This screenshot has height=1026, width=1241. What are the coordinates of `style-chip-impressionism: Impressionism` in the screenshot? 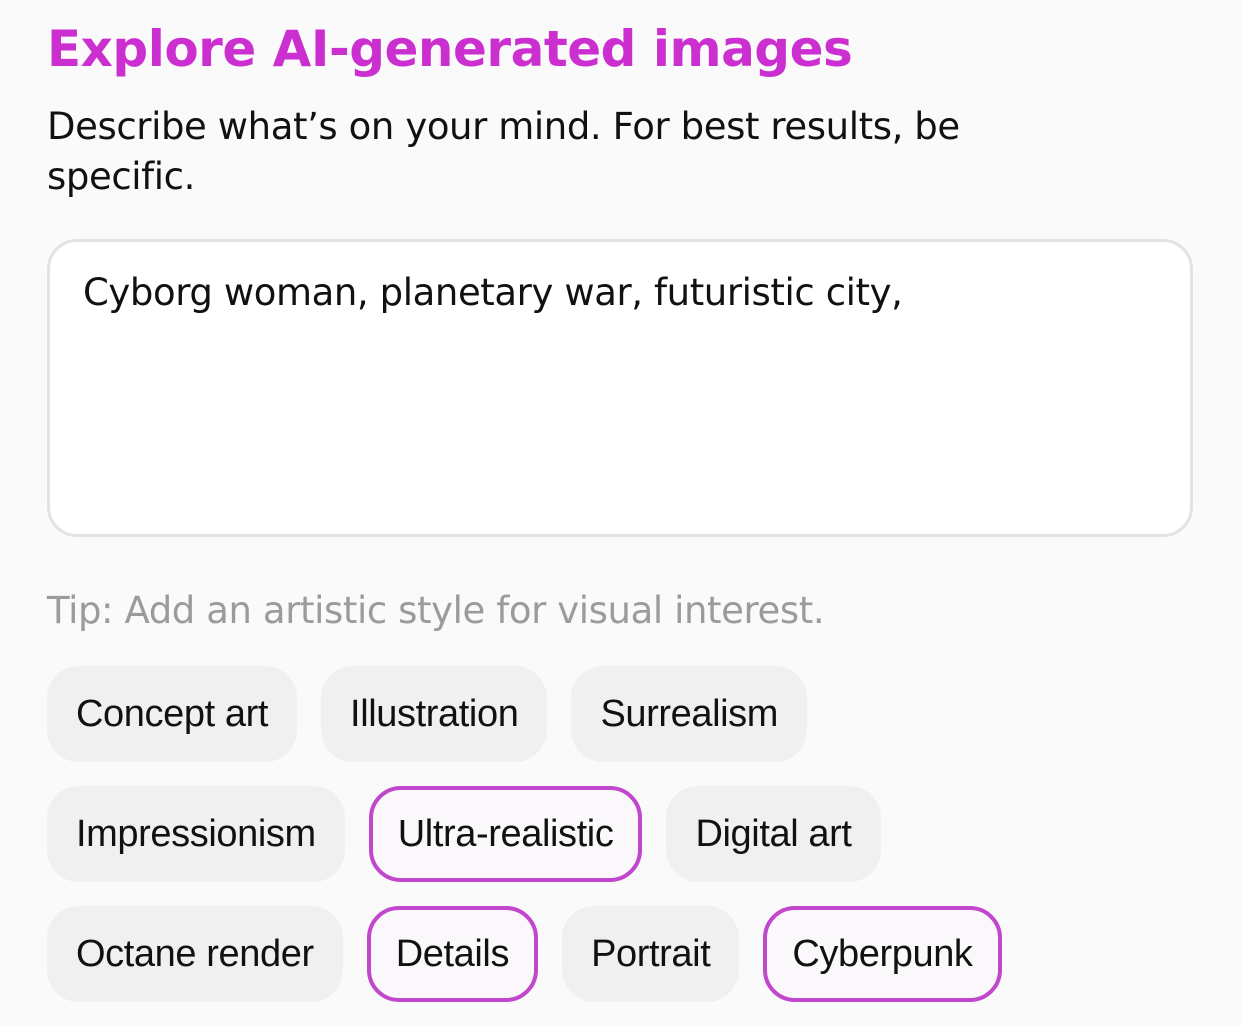 It's located at (196, 834).